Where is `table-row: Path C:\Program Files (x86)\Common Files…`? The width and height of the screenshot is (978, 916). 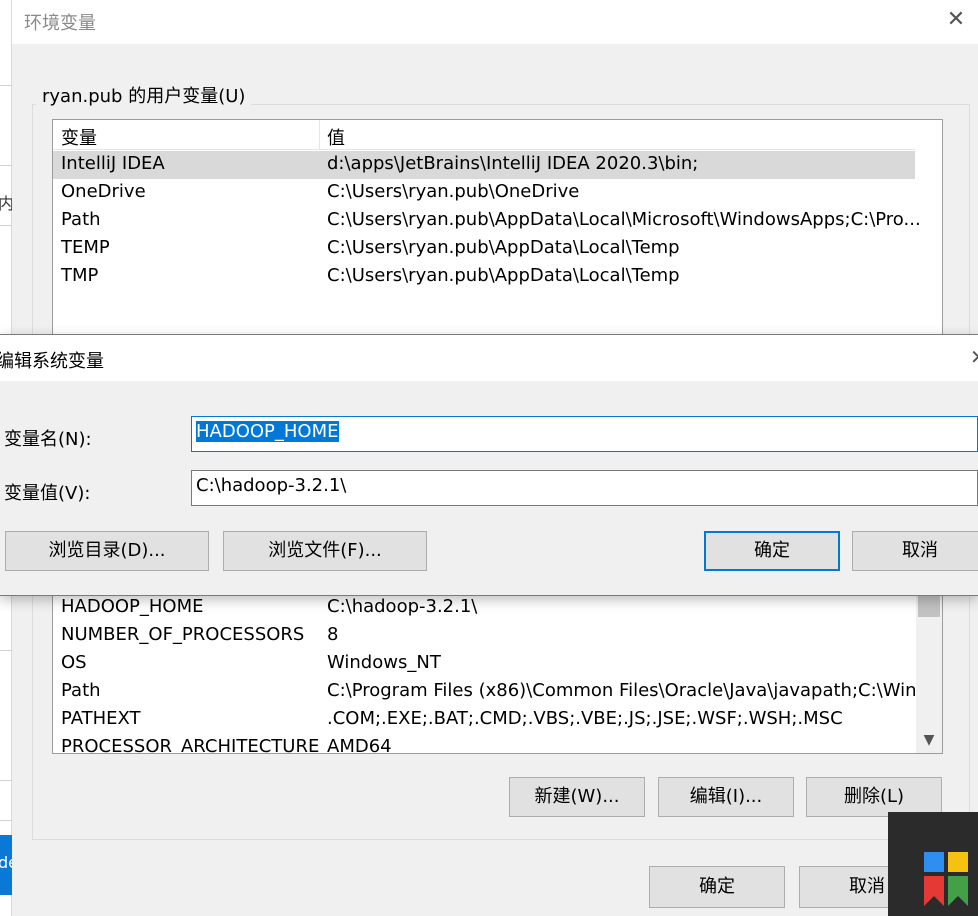 table-row: Path C:\Program Files (x86)\Common Files… is located at coordinates (493, 692).